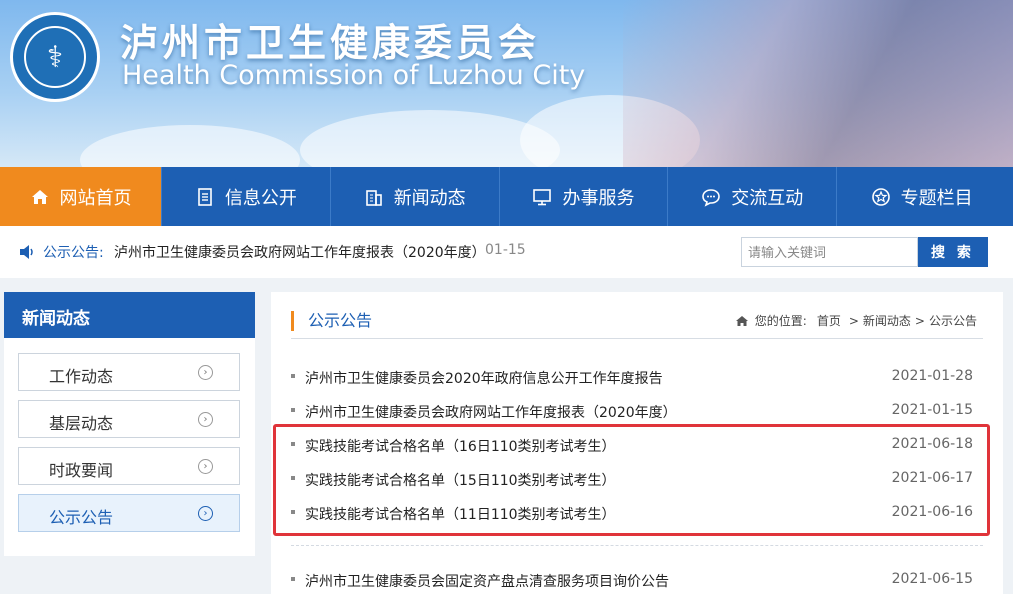 The height and width of the screenshot is (594, 1013). Describe the element at coordinates (932, 376) in the screenshot. I see `list-item-date: 2021-01-28` at that location.